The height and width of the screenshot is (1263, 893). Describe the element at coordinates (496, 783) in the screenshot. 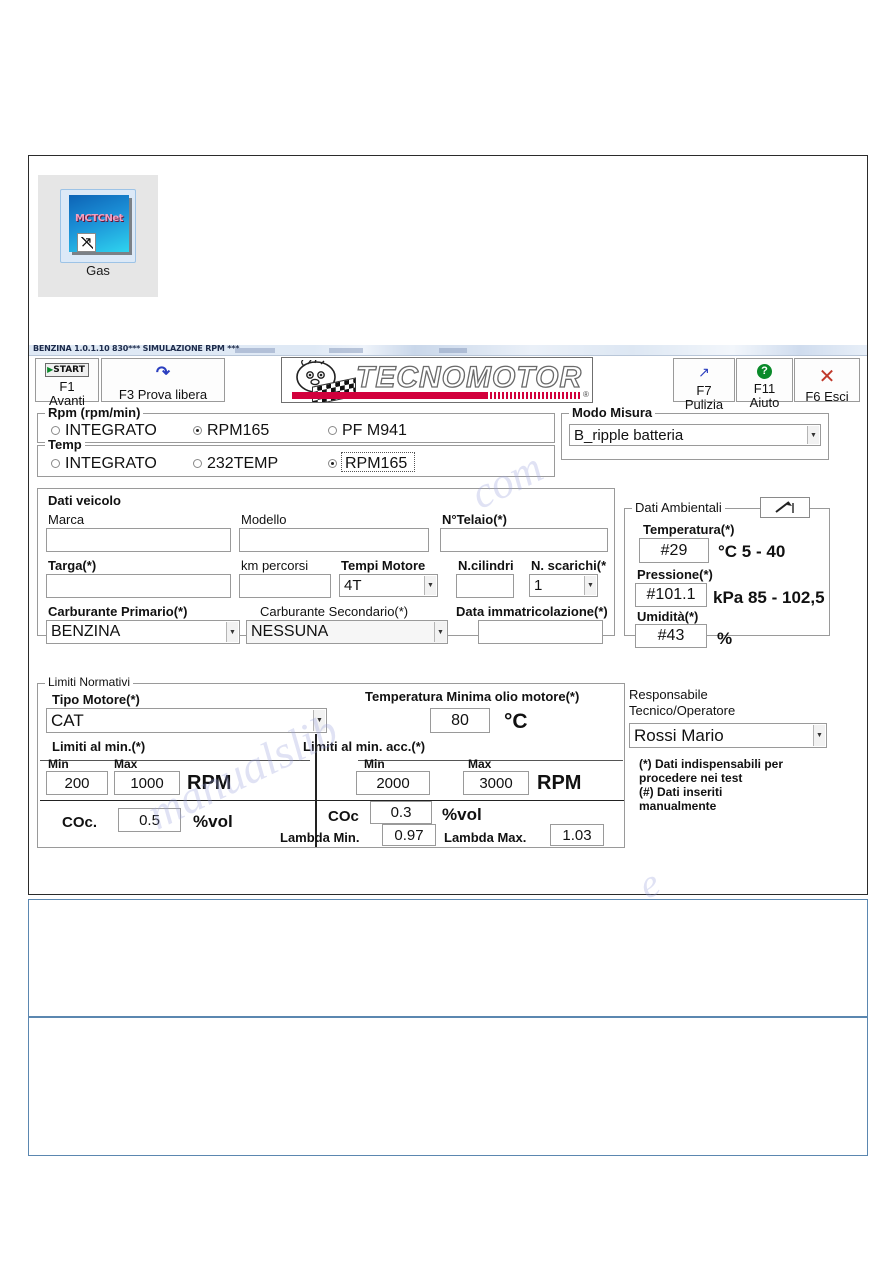

I see `acc-rpm-max-input: 3000` at that location.